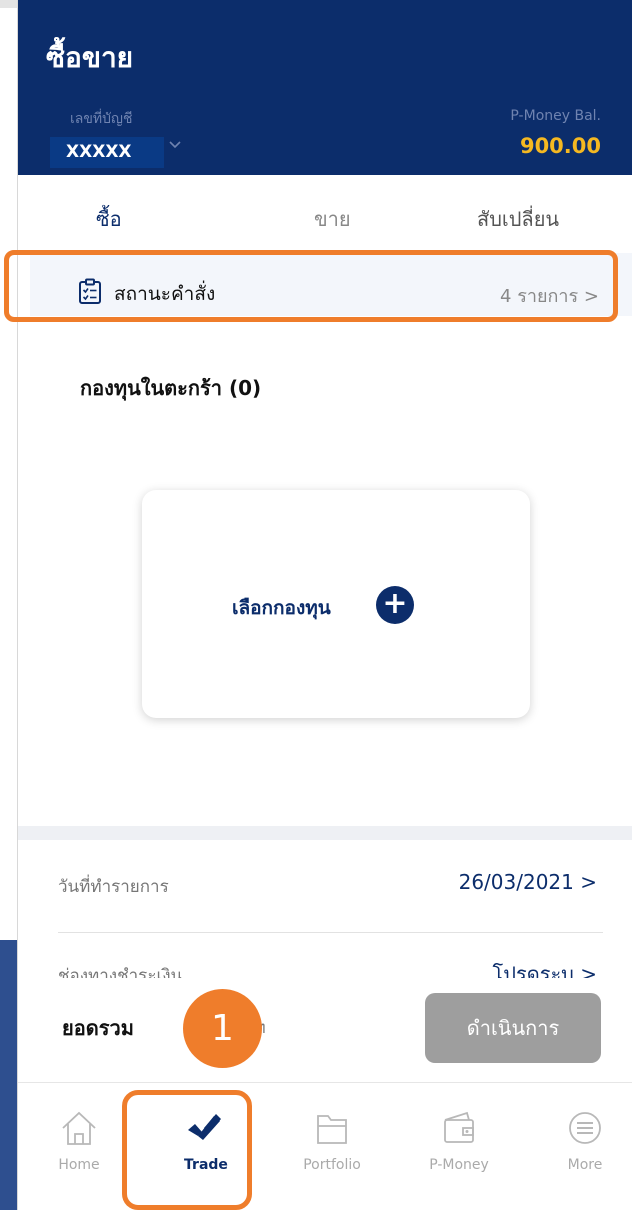  Describe the element at coordinates (330, 932) in the screenshot. I see `row-divider` at that location.